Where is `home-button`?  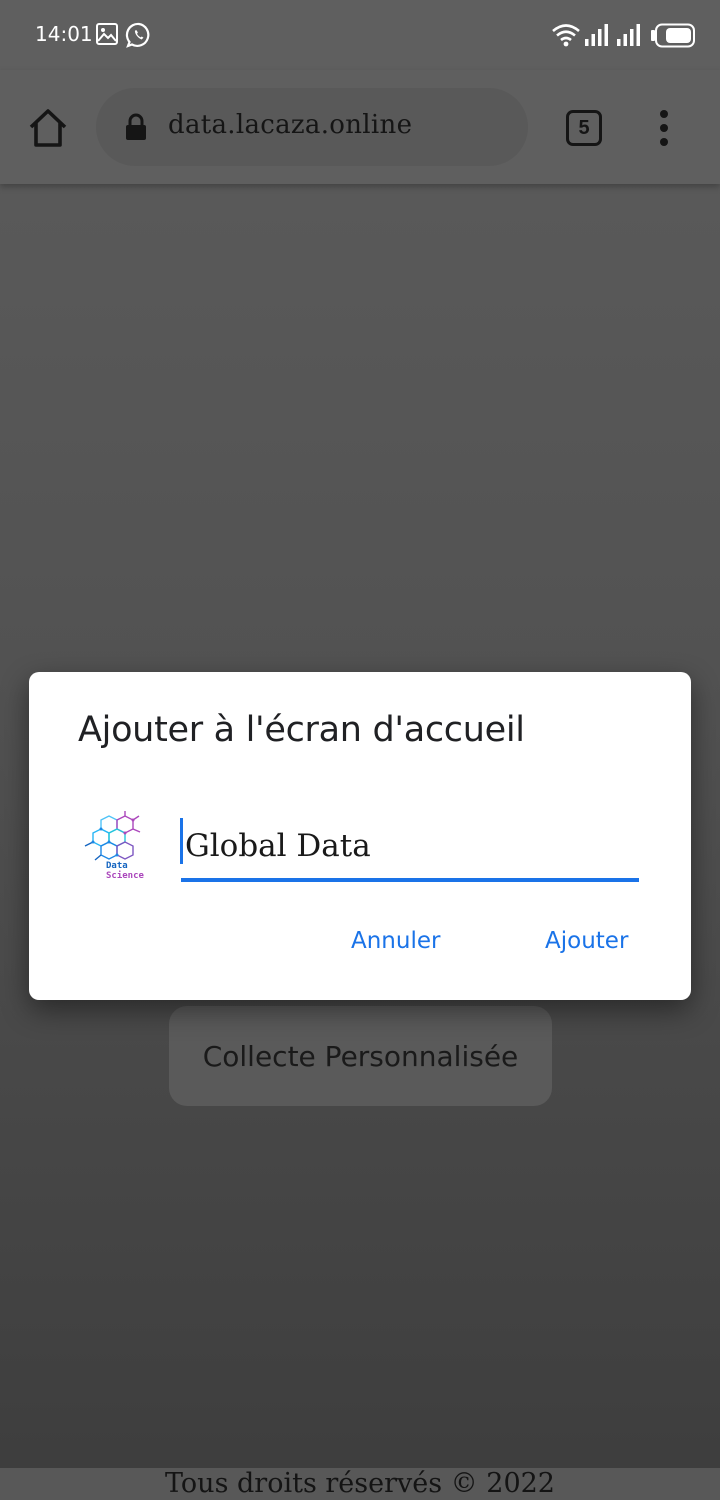 home-button is located at coordinates (48, 128).